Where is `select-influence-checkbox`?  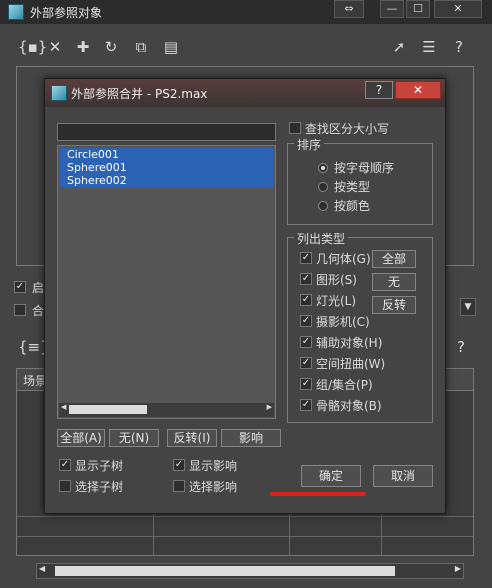
select-influence-checkbox is located at coordinates (179, 486).